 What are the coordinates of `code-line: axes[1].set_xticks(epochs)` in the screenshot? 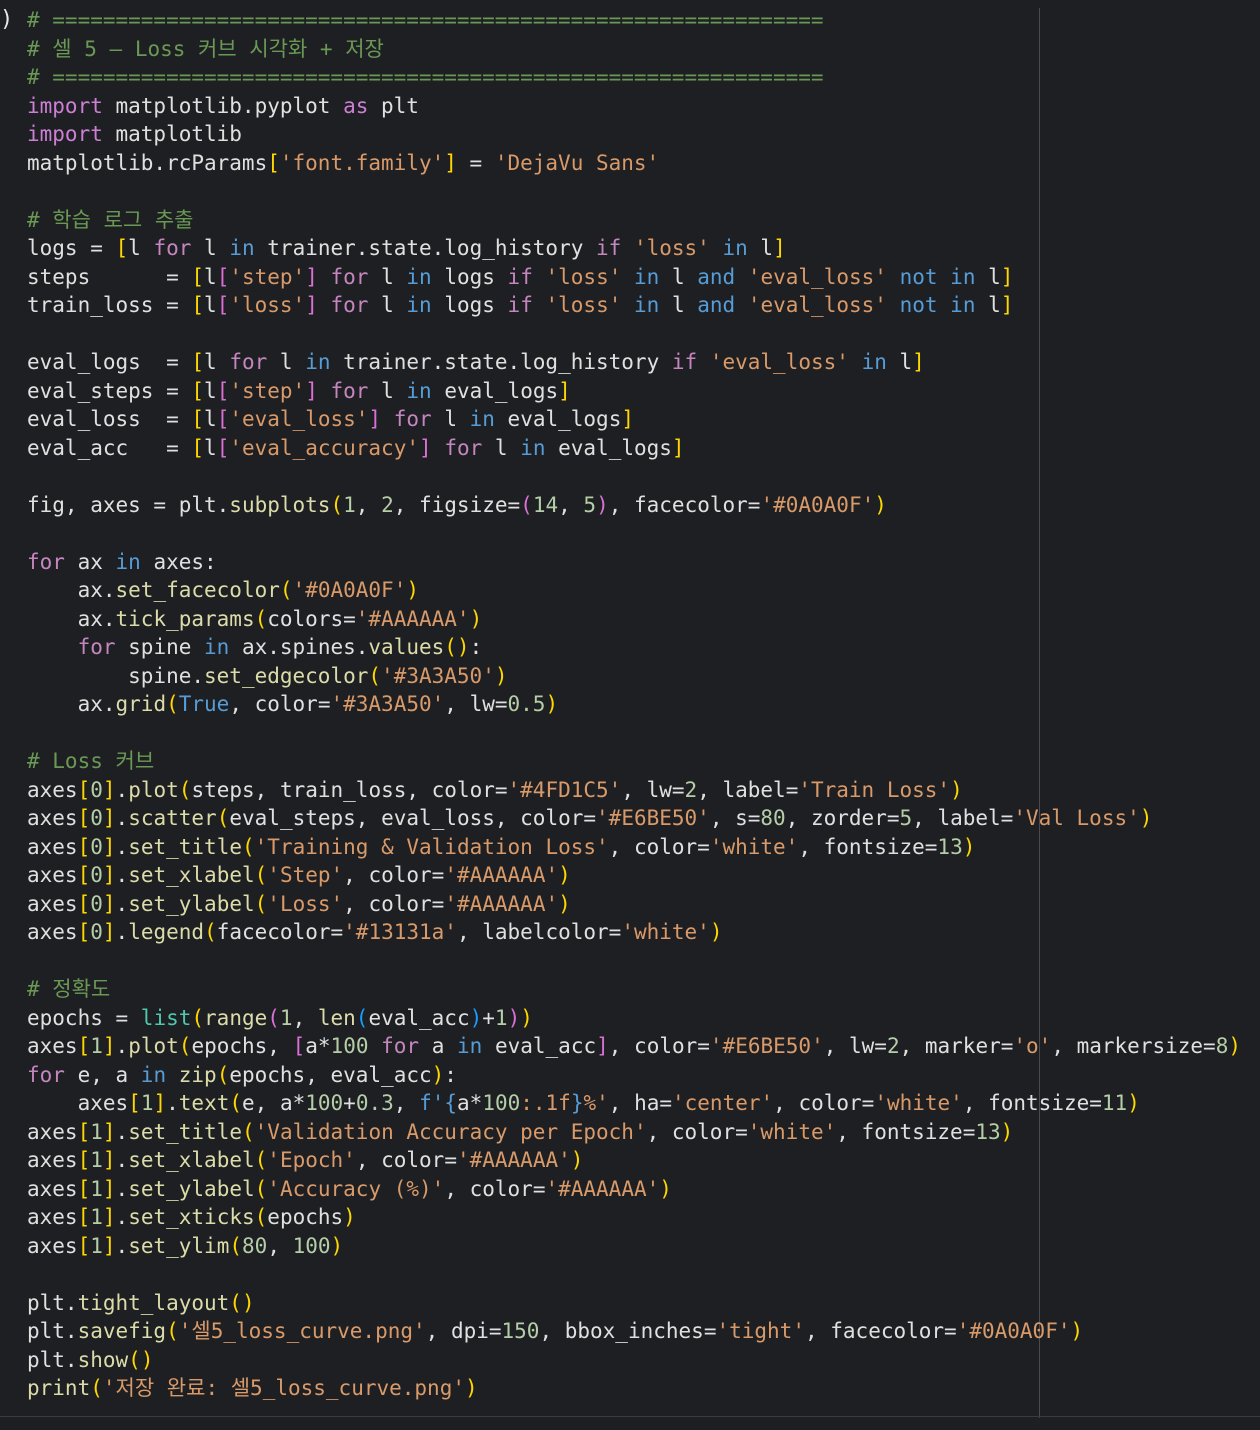 It's located at (634, 1217).